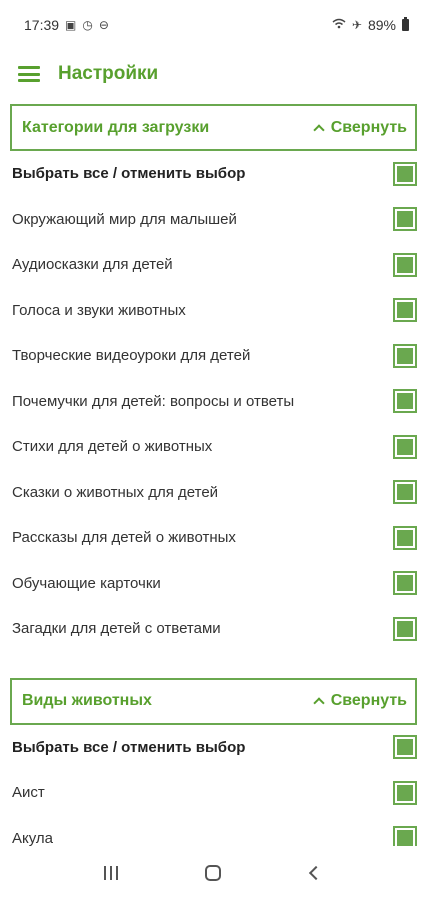 The image size is (427, 900). I want to click on list-item: Почемучки для детей: вопросы и ответы, so click(213, 402).